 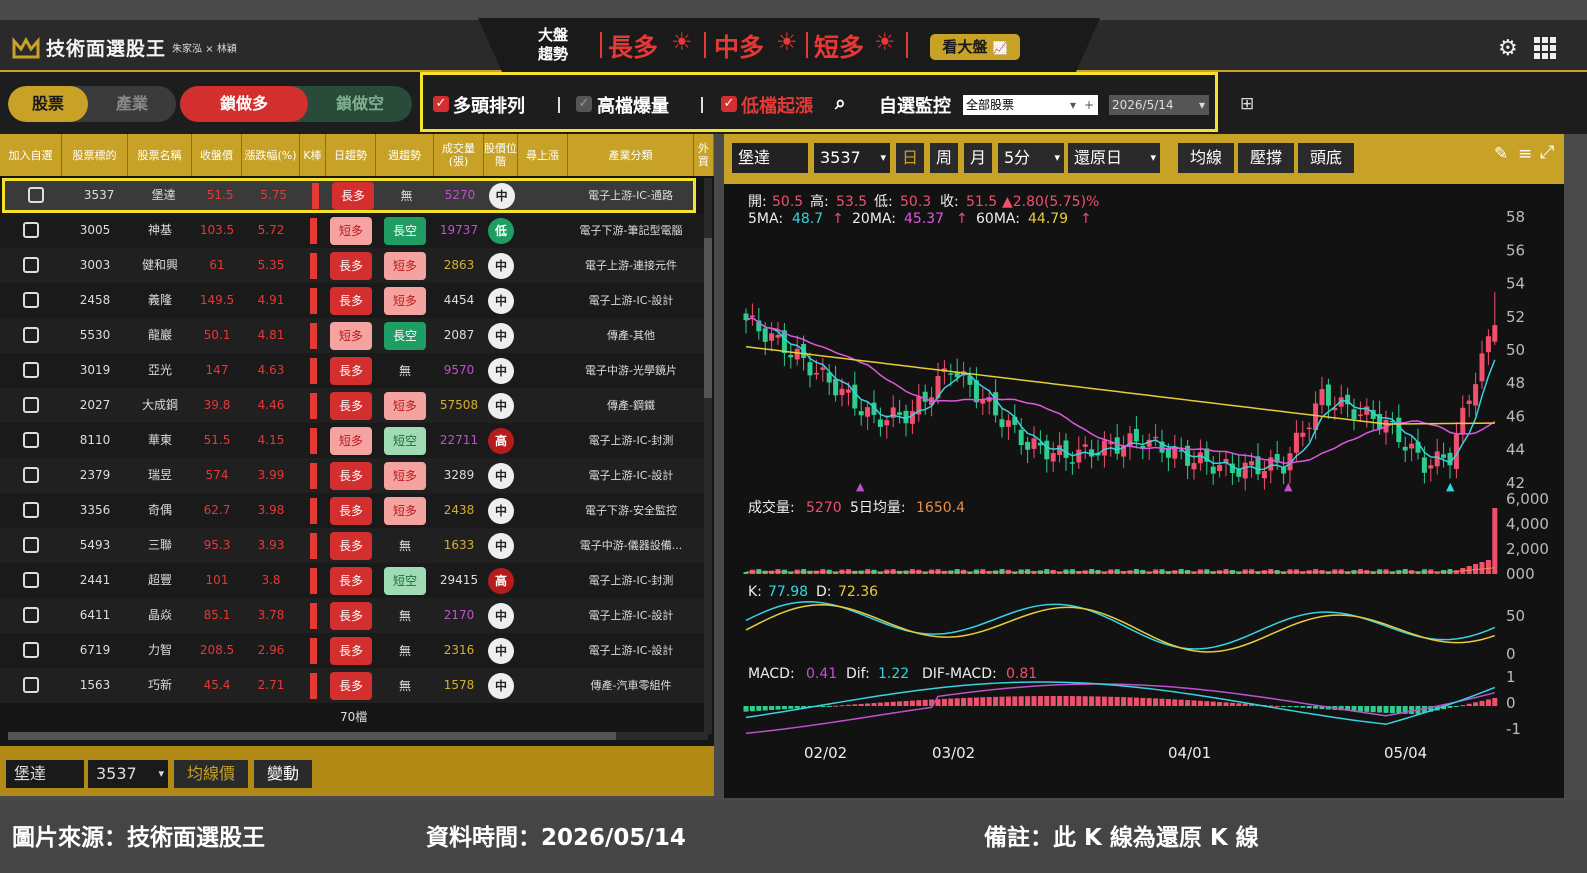 What do you see at coordinates (352, 685) in the screenshot?
I see `table-row: 1563 巧新 45.4 2.71 長多 無 1578 中 傳產-汽車零組件` at bounding box center [352, 685].